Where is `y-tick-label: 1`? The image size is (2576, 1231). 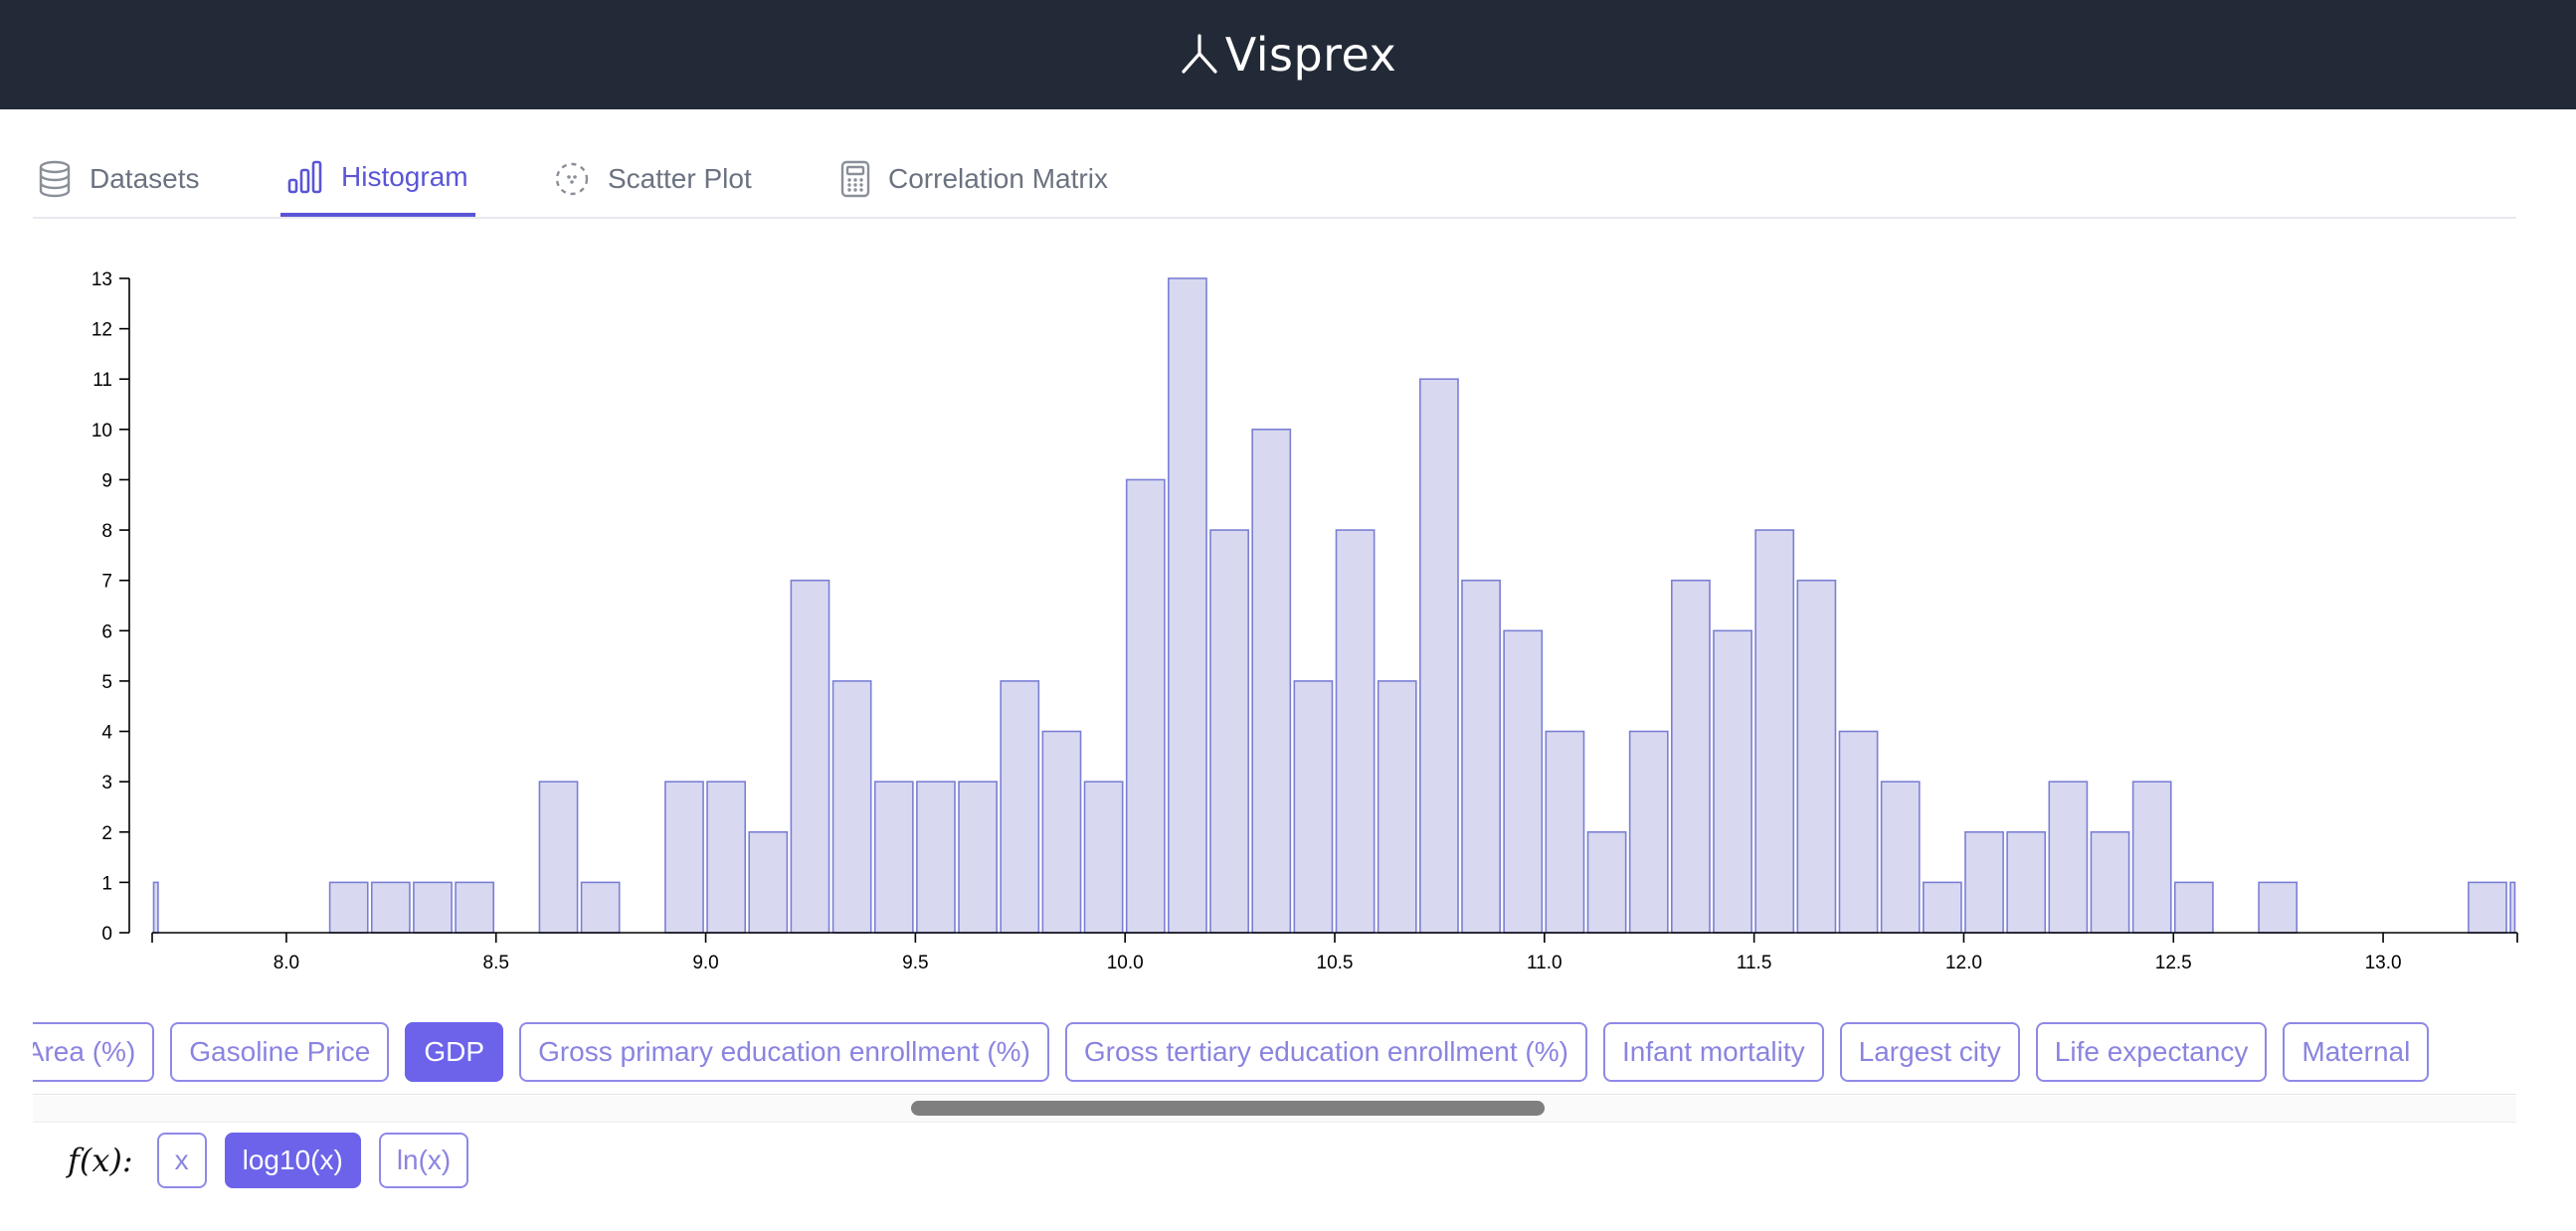
y-tick-label: 1 is located at coordinates (106, 883).